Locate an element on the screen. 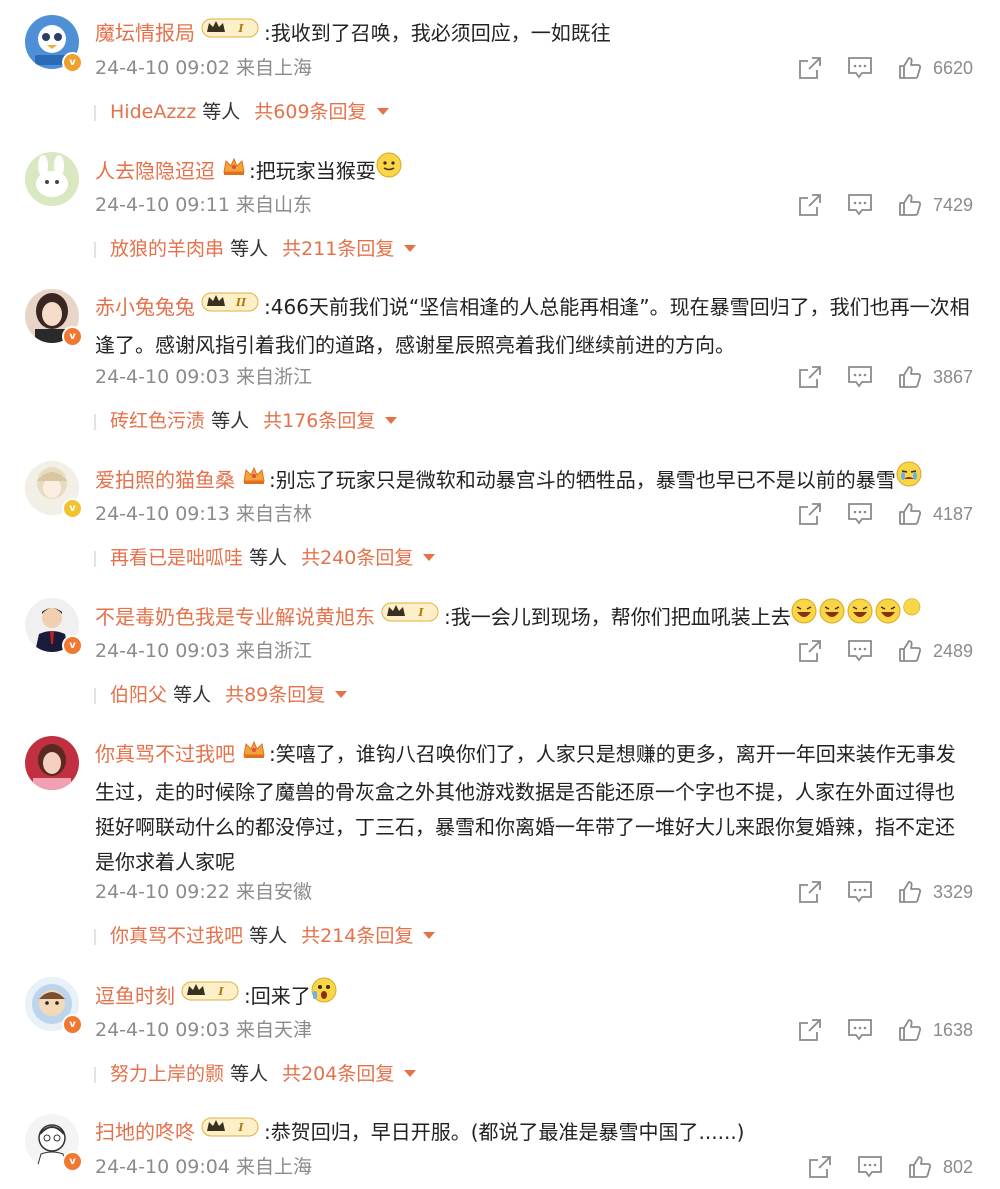 The height and width of the screenshot is (1189, 1000). comment-meta: 24-4-10 09:03 来自天津 1638 is located at coordinates (534, 1030).